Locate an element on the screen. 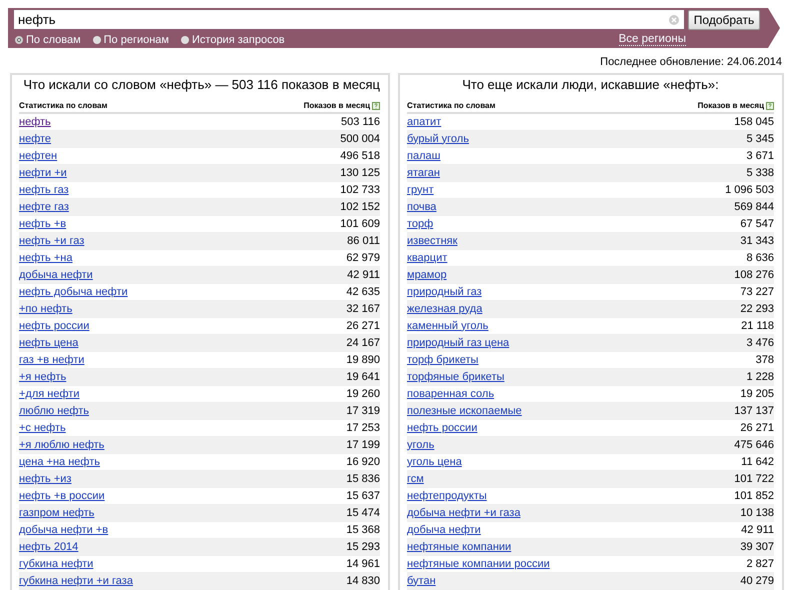  keyword-link: нефть +в is located at coordinates (42, 224).